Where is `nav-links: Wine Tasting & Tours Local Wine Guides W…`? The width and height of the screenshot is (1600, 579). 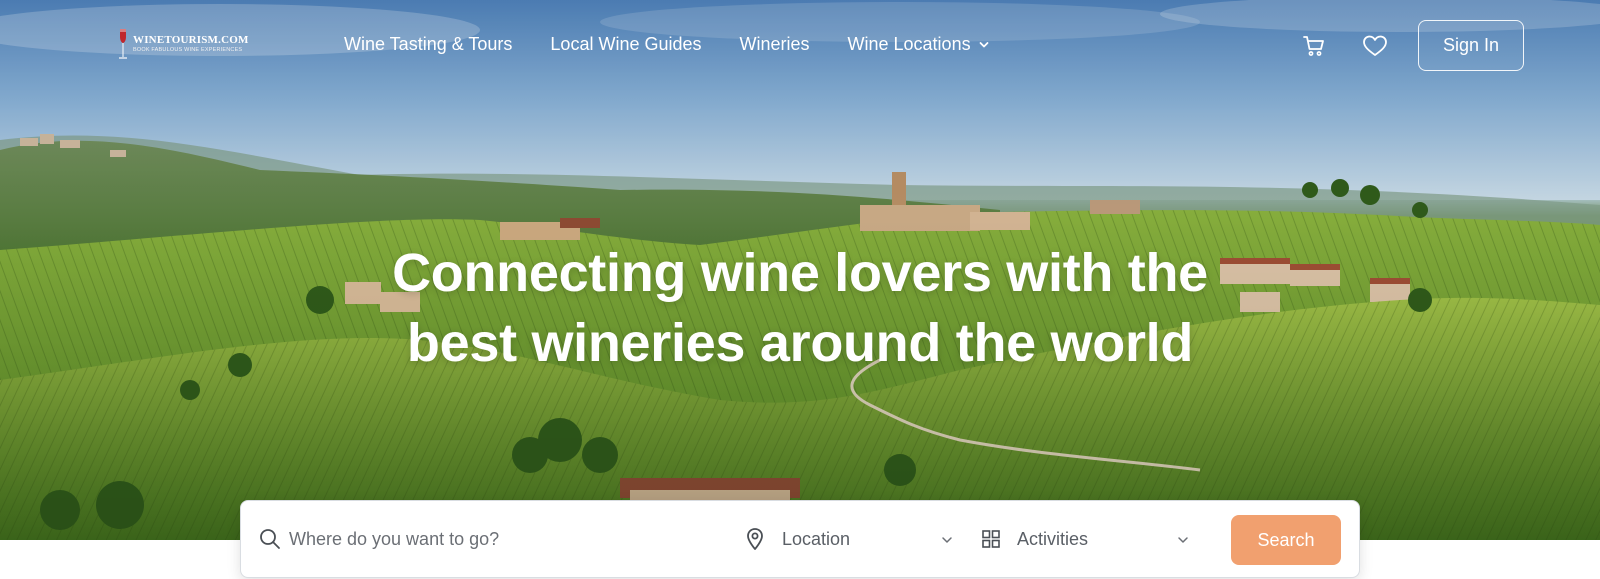
nav-links: Wine Tasting & Tours Local Wine Guides W… is located at coordinates (685, 44).